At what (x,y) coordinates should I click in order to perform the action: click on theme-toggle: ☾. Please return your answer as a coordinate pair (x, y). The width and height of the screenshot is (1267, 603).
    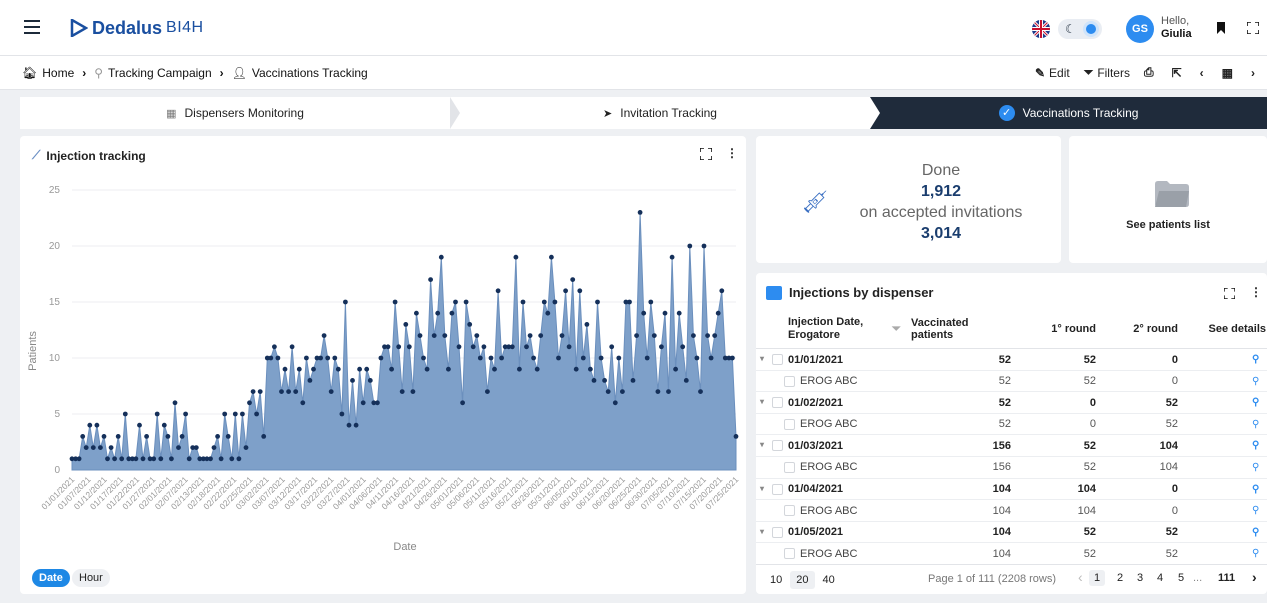
    Looking at the image, I should click on (1080, 29).